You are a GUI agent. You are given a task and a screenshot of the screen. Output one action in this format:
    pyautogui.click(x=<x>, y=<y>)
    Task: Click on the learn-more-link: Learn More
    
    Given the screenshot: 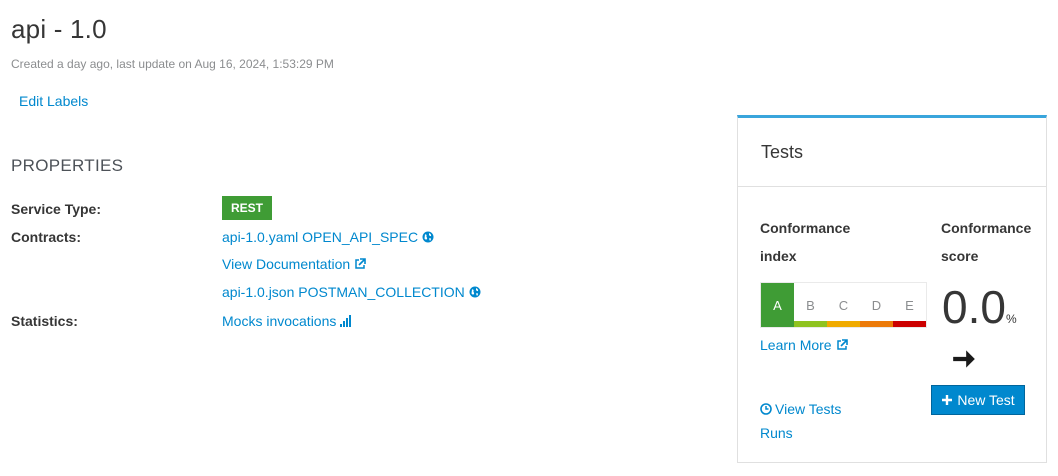 What is the action you would take?
    pyautogui.click(x=804, y=345)
    